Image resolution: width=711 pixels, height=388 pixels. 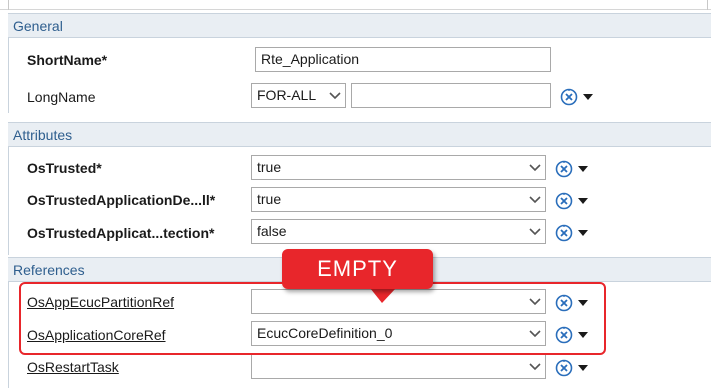 I want to click on os-trusted-app-label: OsTrustedApplicationDe...ll*, so click(x=121, y=200).